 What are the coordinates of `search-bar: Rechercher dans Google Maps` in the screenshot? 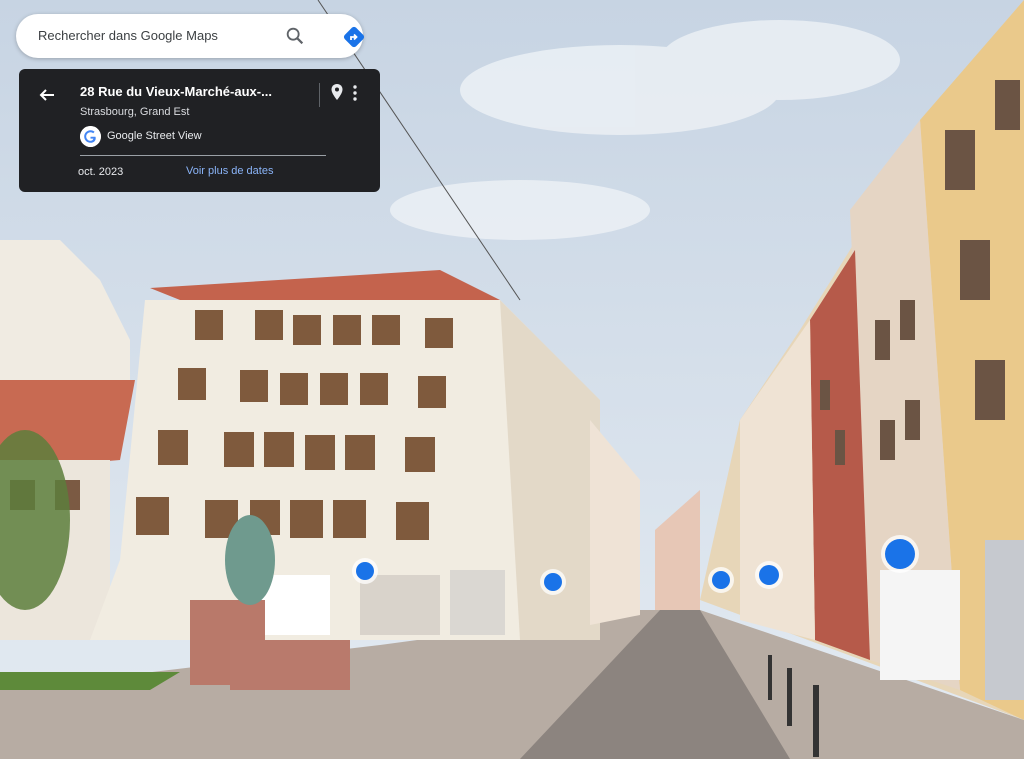 It's located at (191, 36).